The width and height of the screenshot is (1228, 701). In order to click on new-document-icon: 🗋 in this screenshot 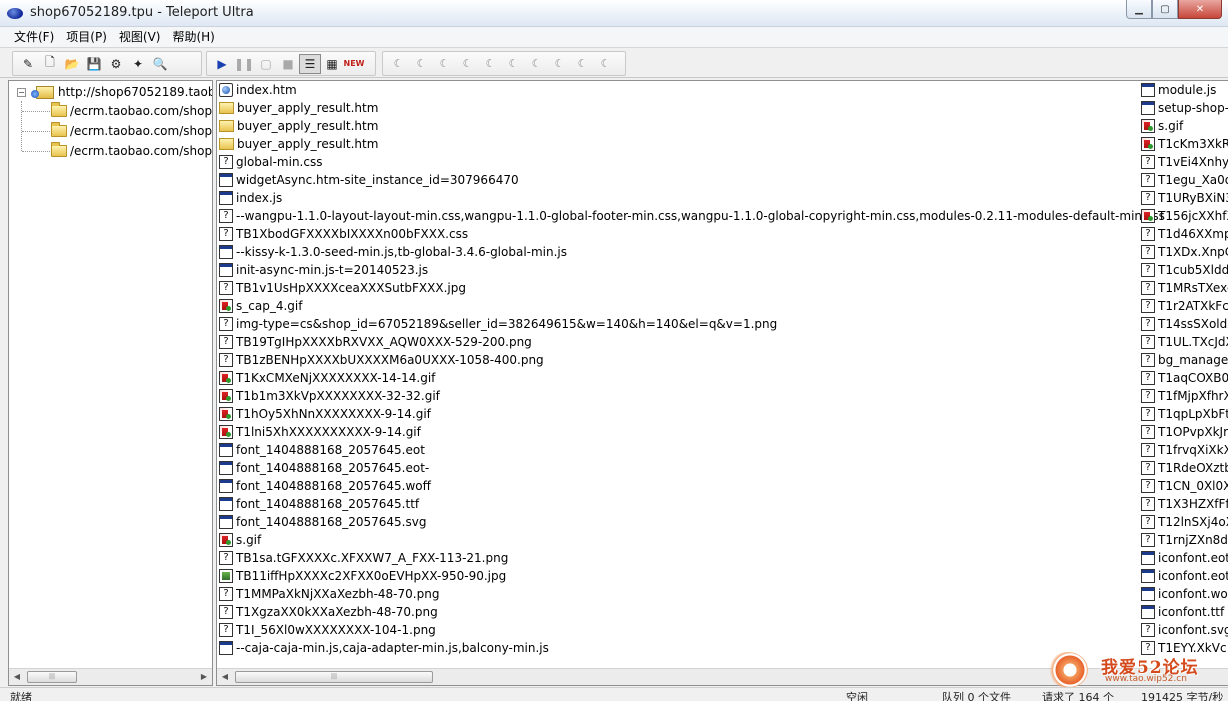, I will do `click(50, 64)`.